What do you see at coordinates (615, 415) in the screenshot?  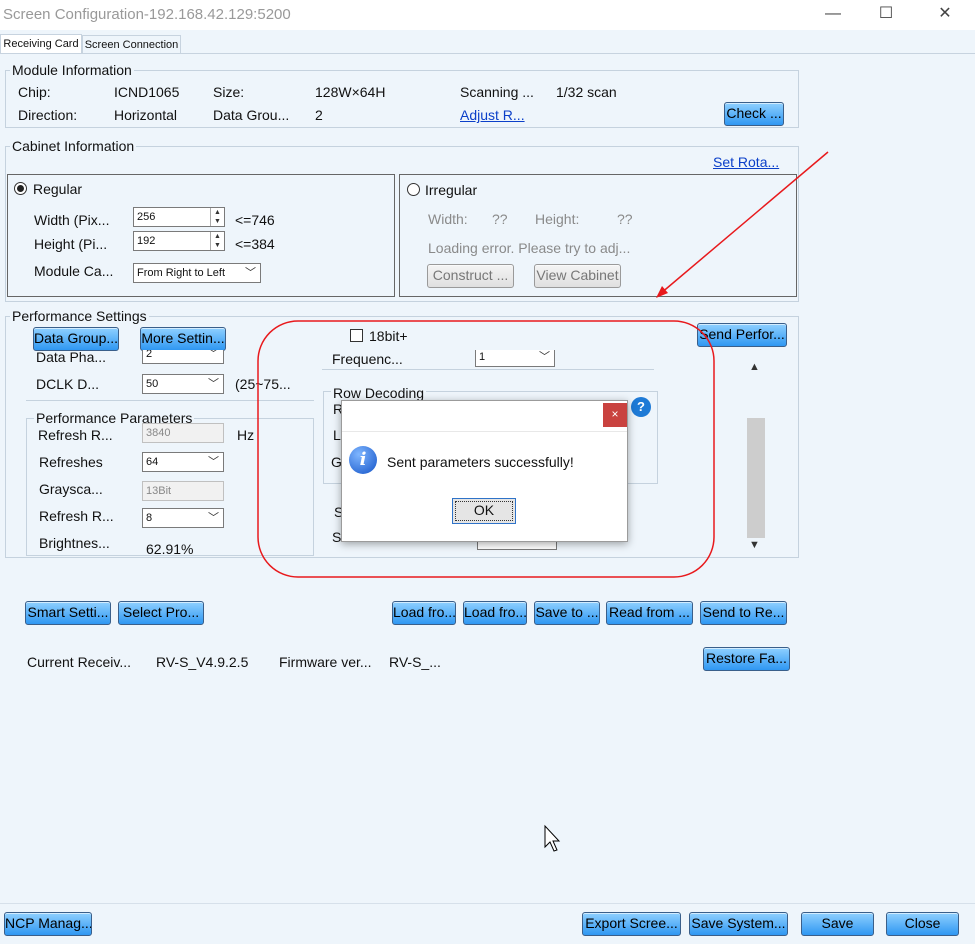 I see `dialog-close-icon: ×` at bounding box center [615, 415].